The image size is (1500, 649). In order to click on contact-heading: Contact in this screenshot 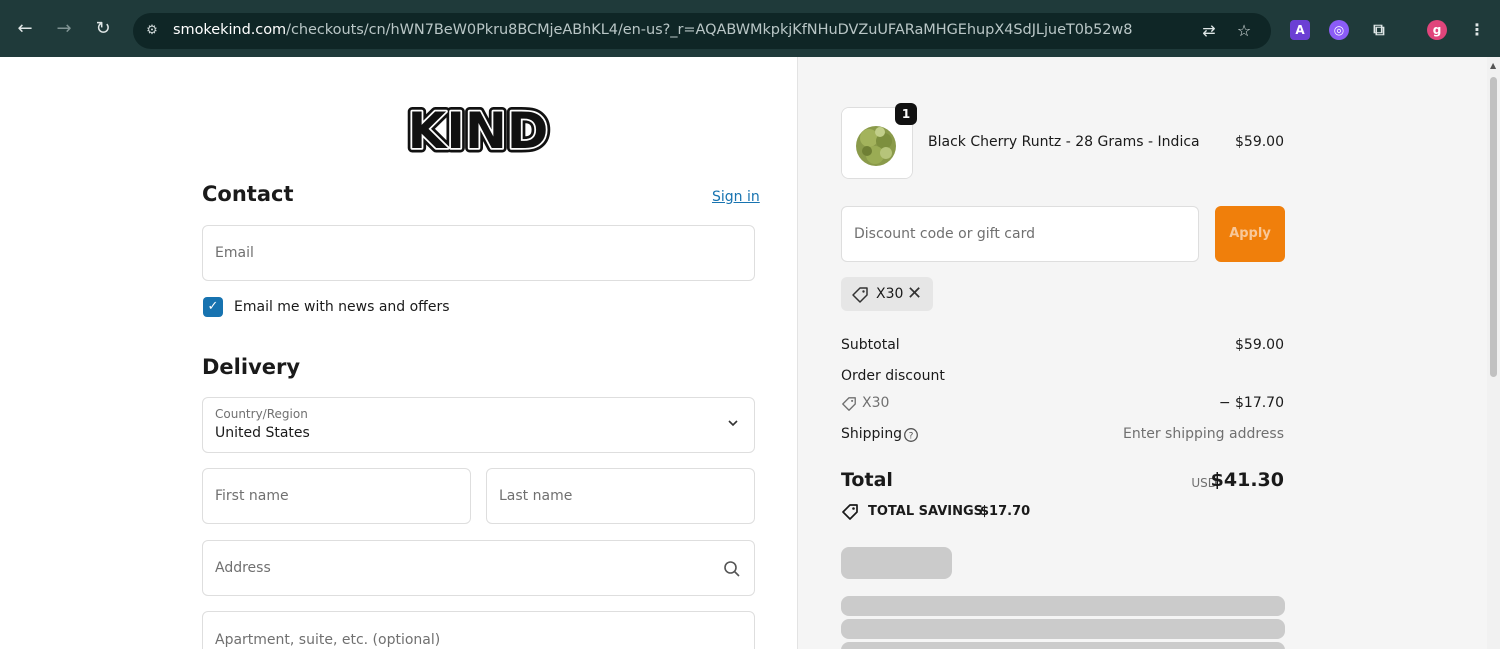, I will do `click(248, 194)`.